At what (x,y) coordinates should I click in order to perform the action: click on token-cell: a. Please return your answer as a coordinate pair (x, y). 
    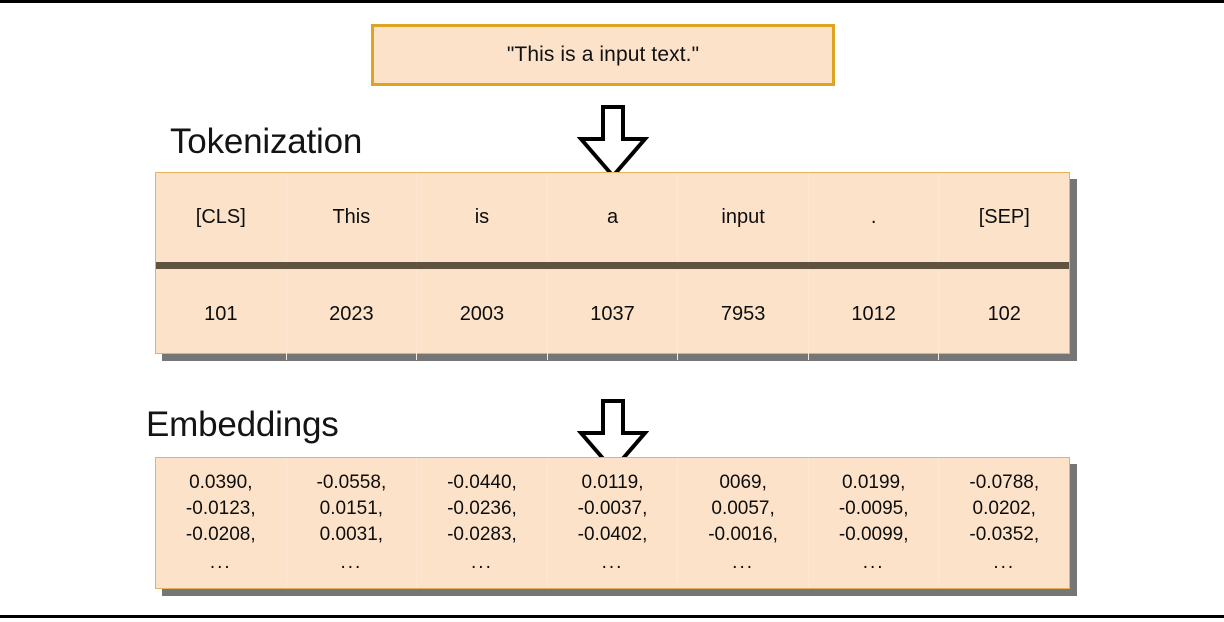
    Looking at the image, I should click on (613, 217).